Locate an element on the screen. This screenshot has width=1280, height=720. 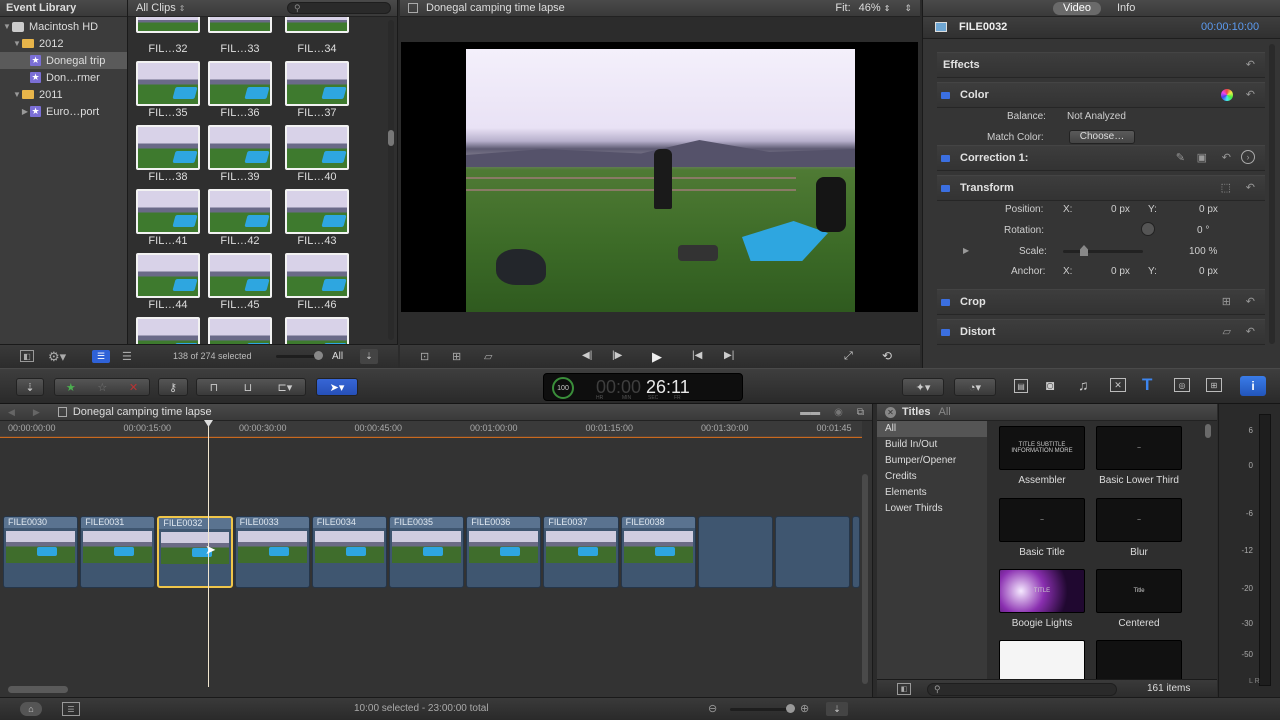
vertical-scrollbar is located at coordinates (865, 579).